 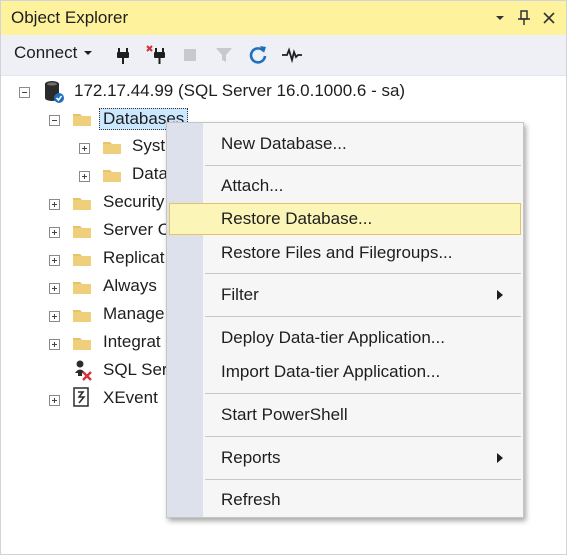 I want to click on window-position-dropdown-icon, so click(x=500, y=18).